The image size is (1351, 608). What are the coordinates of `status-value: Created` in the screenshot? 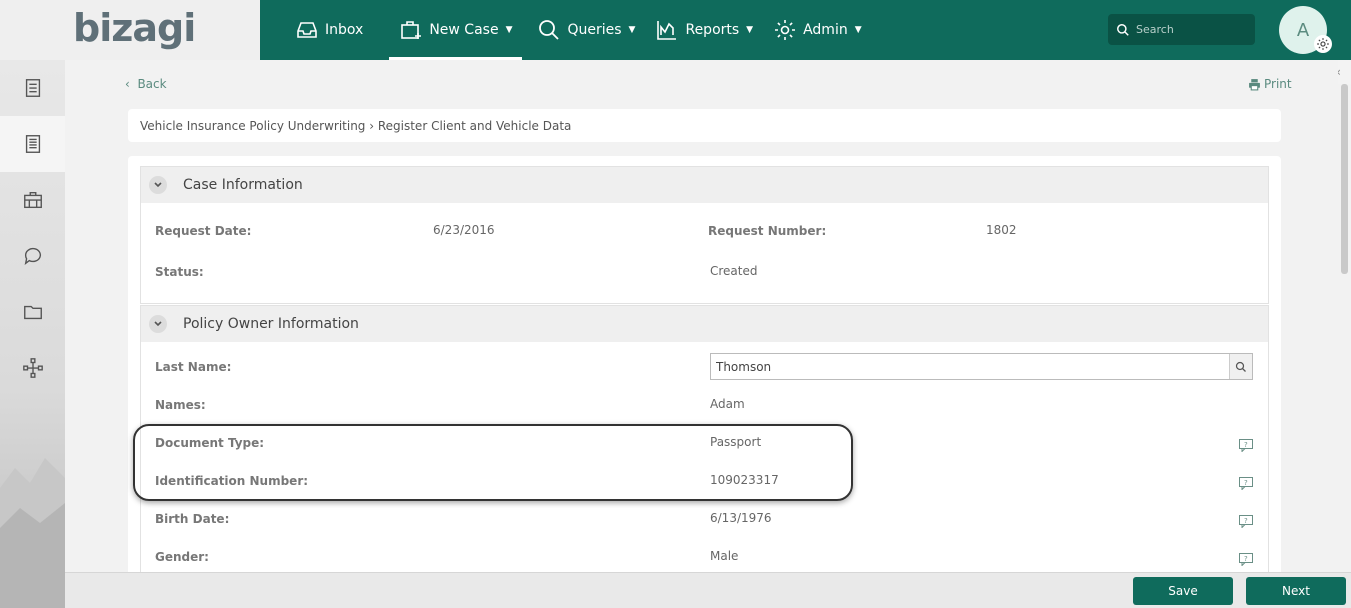 It's located at (734, 271).